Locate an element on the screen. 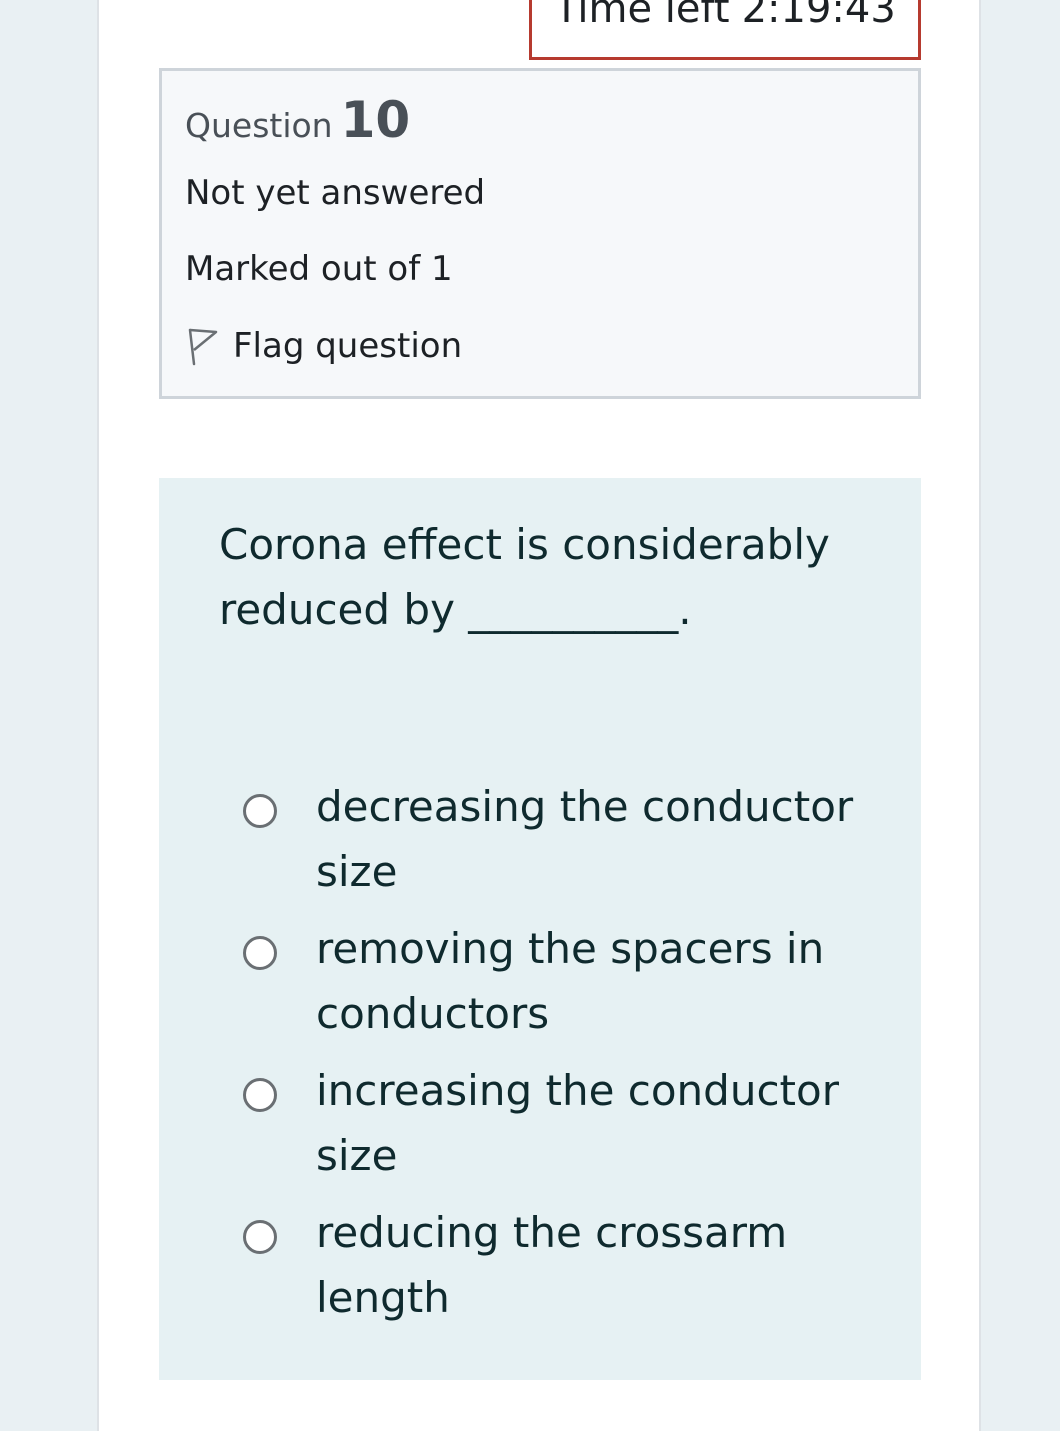 The width and height of the screenshot is (1060, 1431). flag-outline-icon is located at coordinates (203, 347).